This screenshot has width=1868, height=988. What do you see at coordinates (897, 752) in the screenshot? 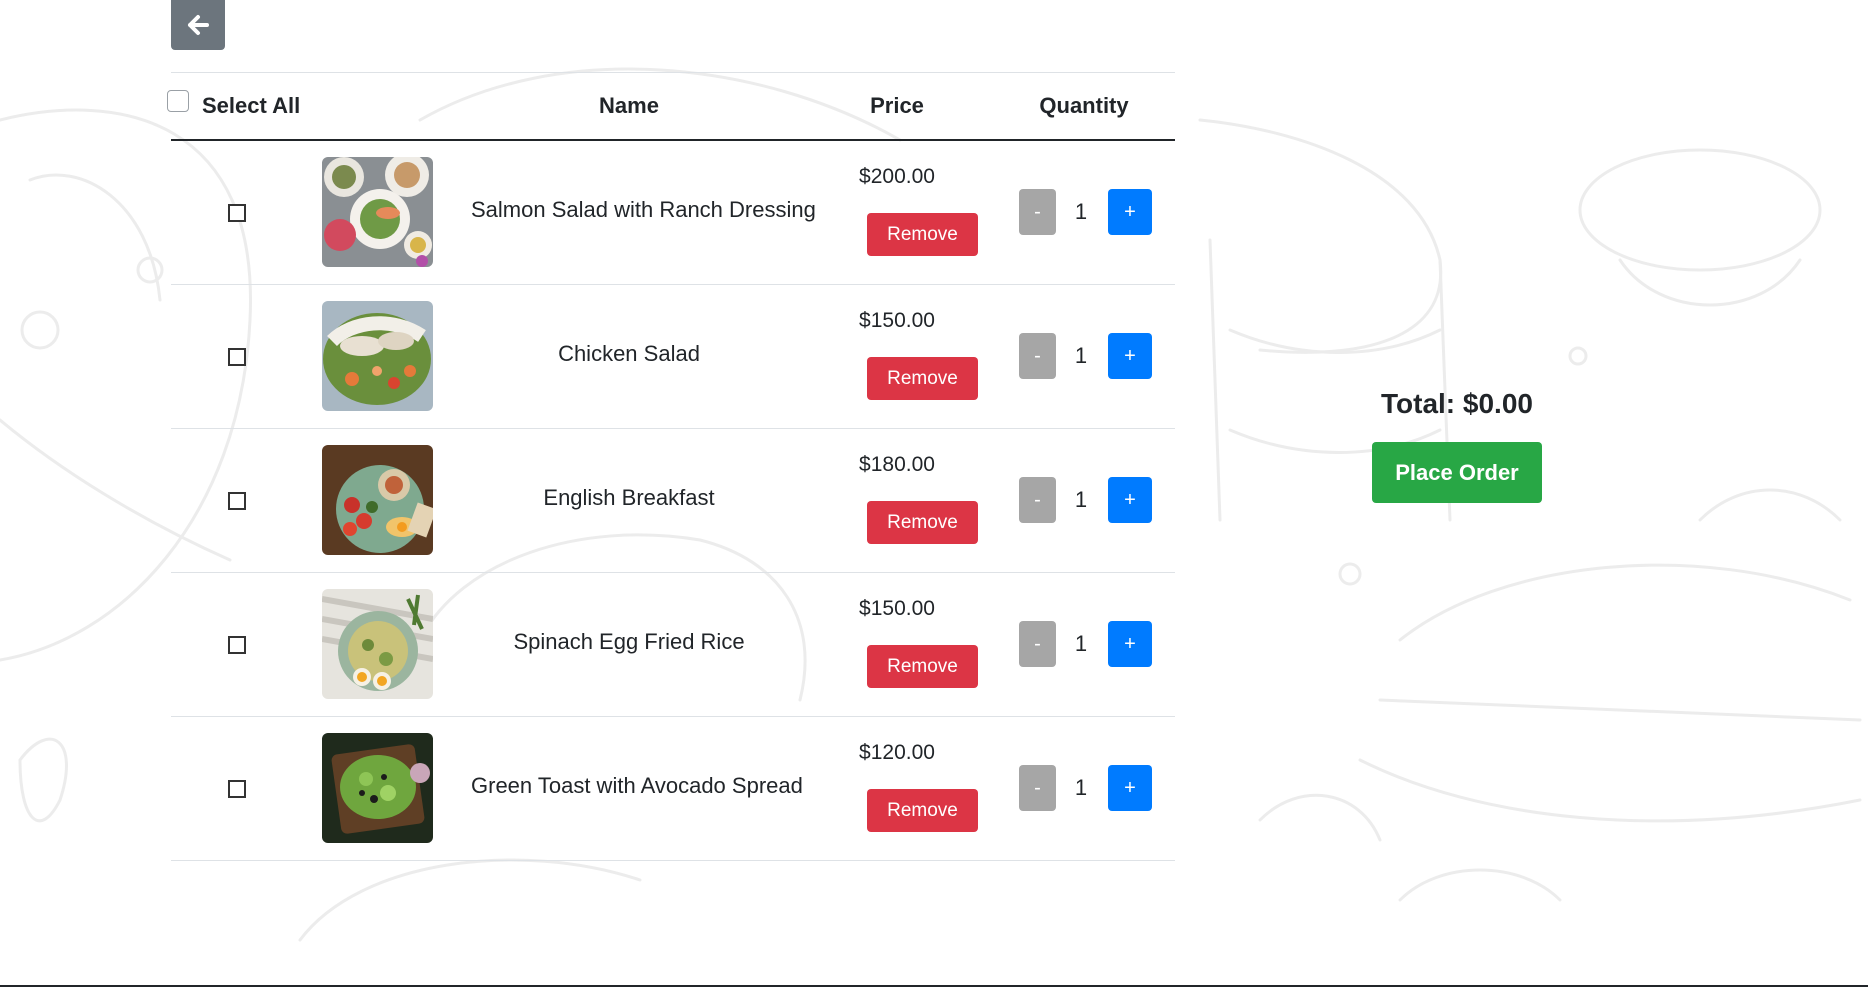
I see `item-price: $120.00` at bounding box center [897, 752].